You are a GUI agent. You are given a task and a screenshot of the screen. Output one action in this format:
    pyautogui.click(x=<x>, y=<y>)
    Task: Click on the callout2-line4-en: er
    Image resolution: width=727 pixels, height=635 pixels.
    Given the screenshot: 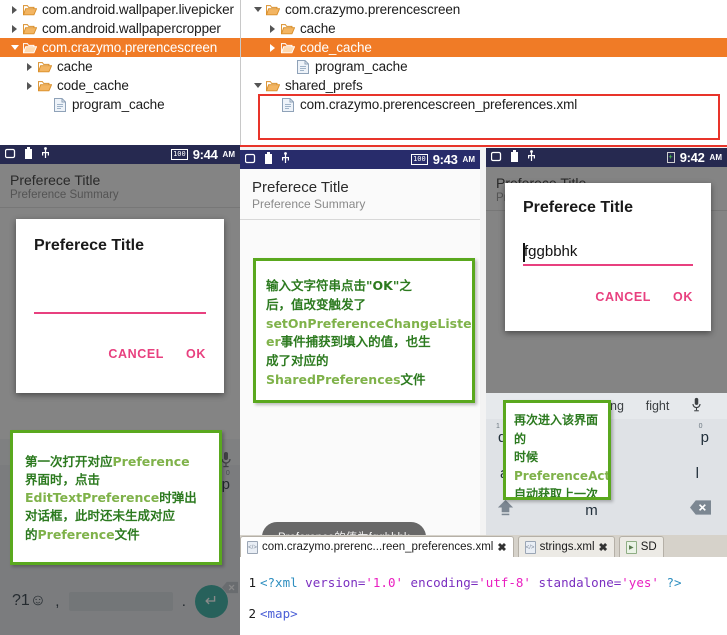 What is the action you would take?
    pyautogui.click(x=273, y=342)
    